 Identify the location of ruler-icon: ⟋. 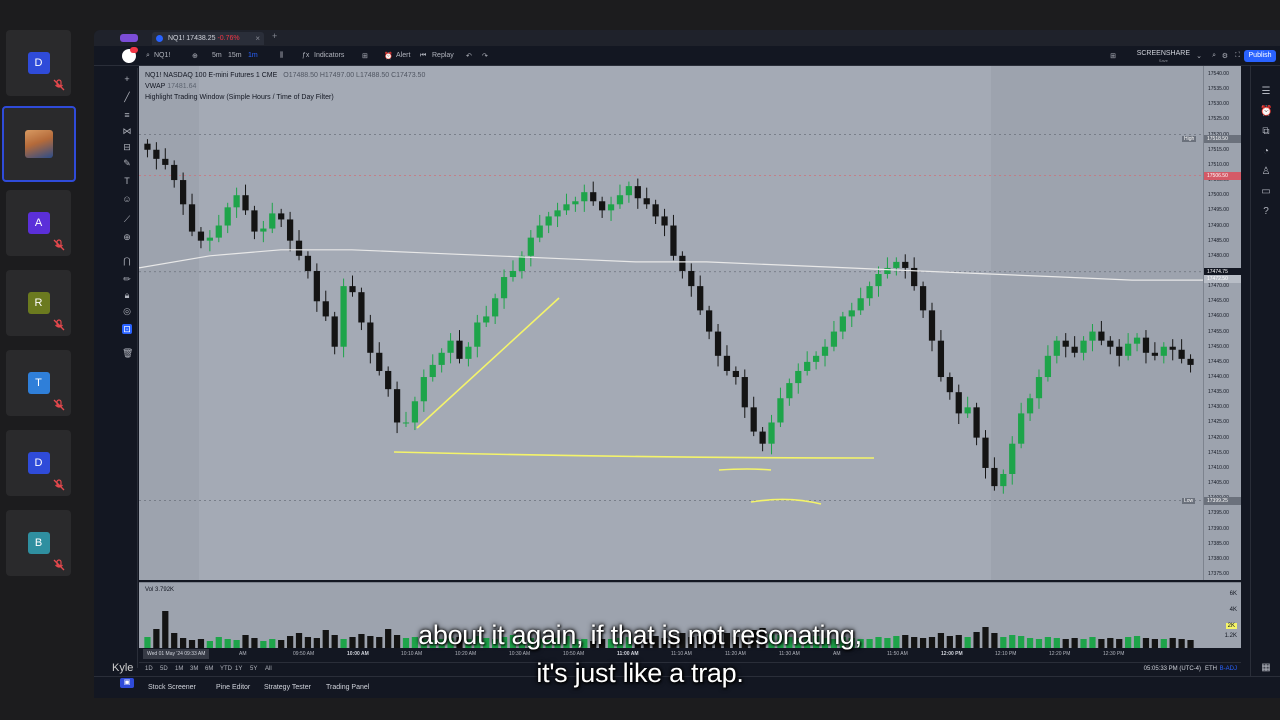
(127, 219).